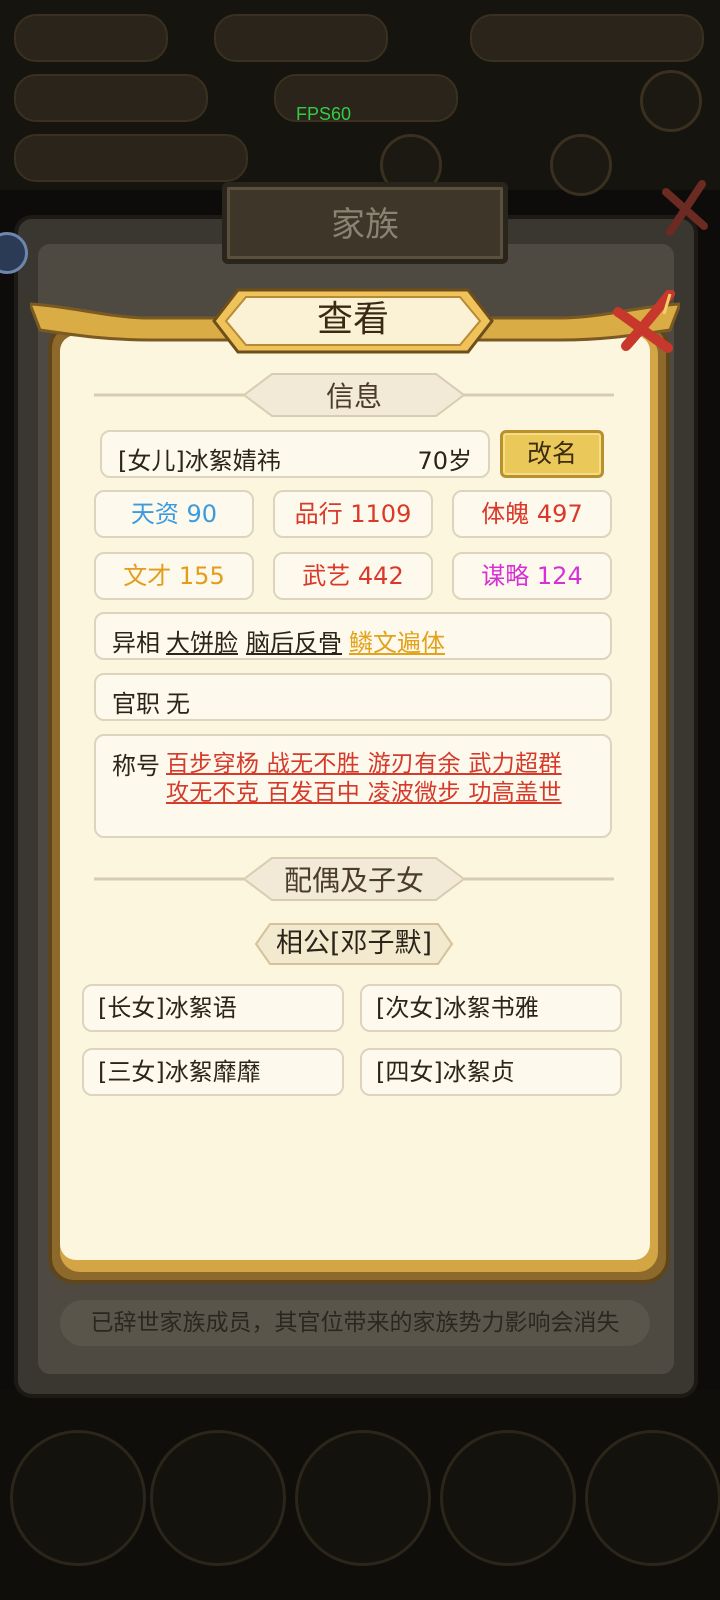 The image size is (720, 1600). I want to click on family-section-title: 配偶及子女, so click(353, 880).